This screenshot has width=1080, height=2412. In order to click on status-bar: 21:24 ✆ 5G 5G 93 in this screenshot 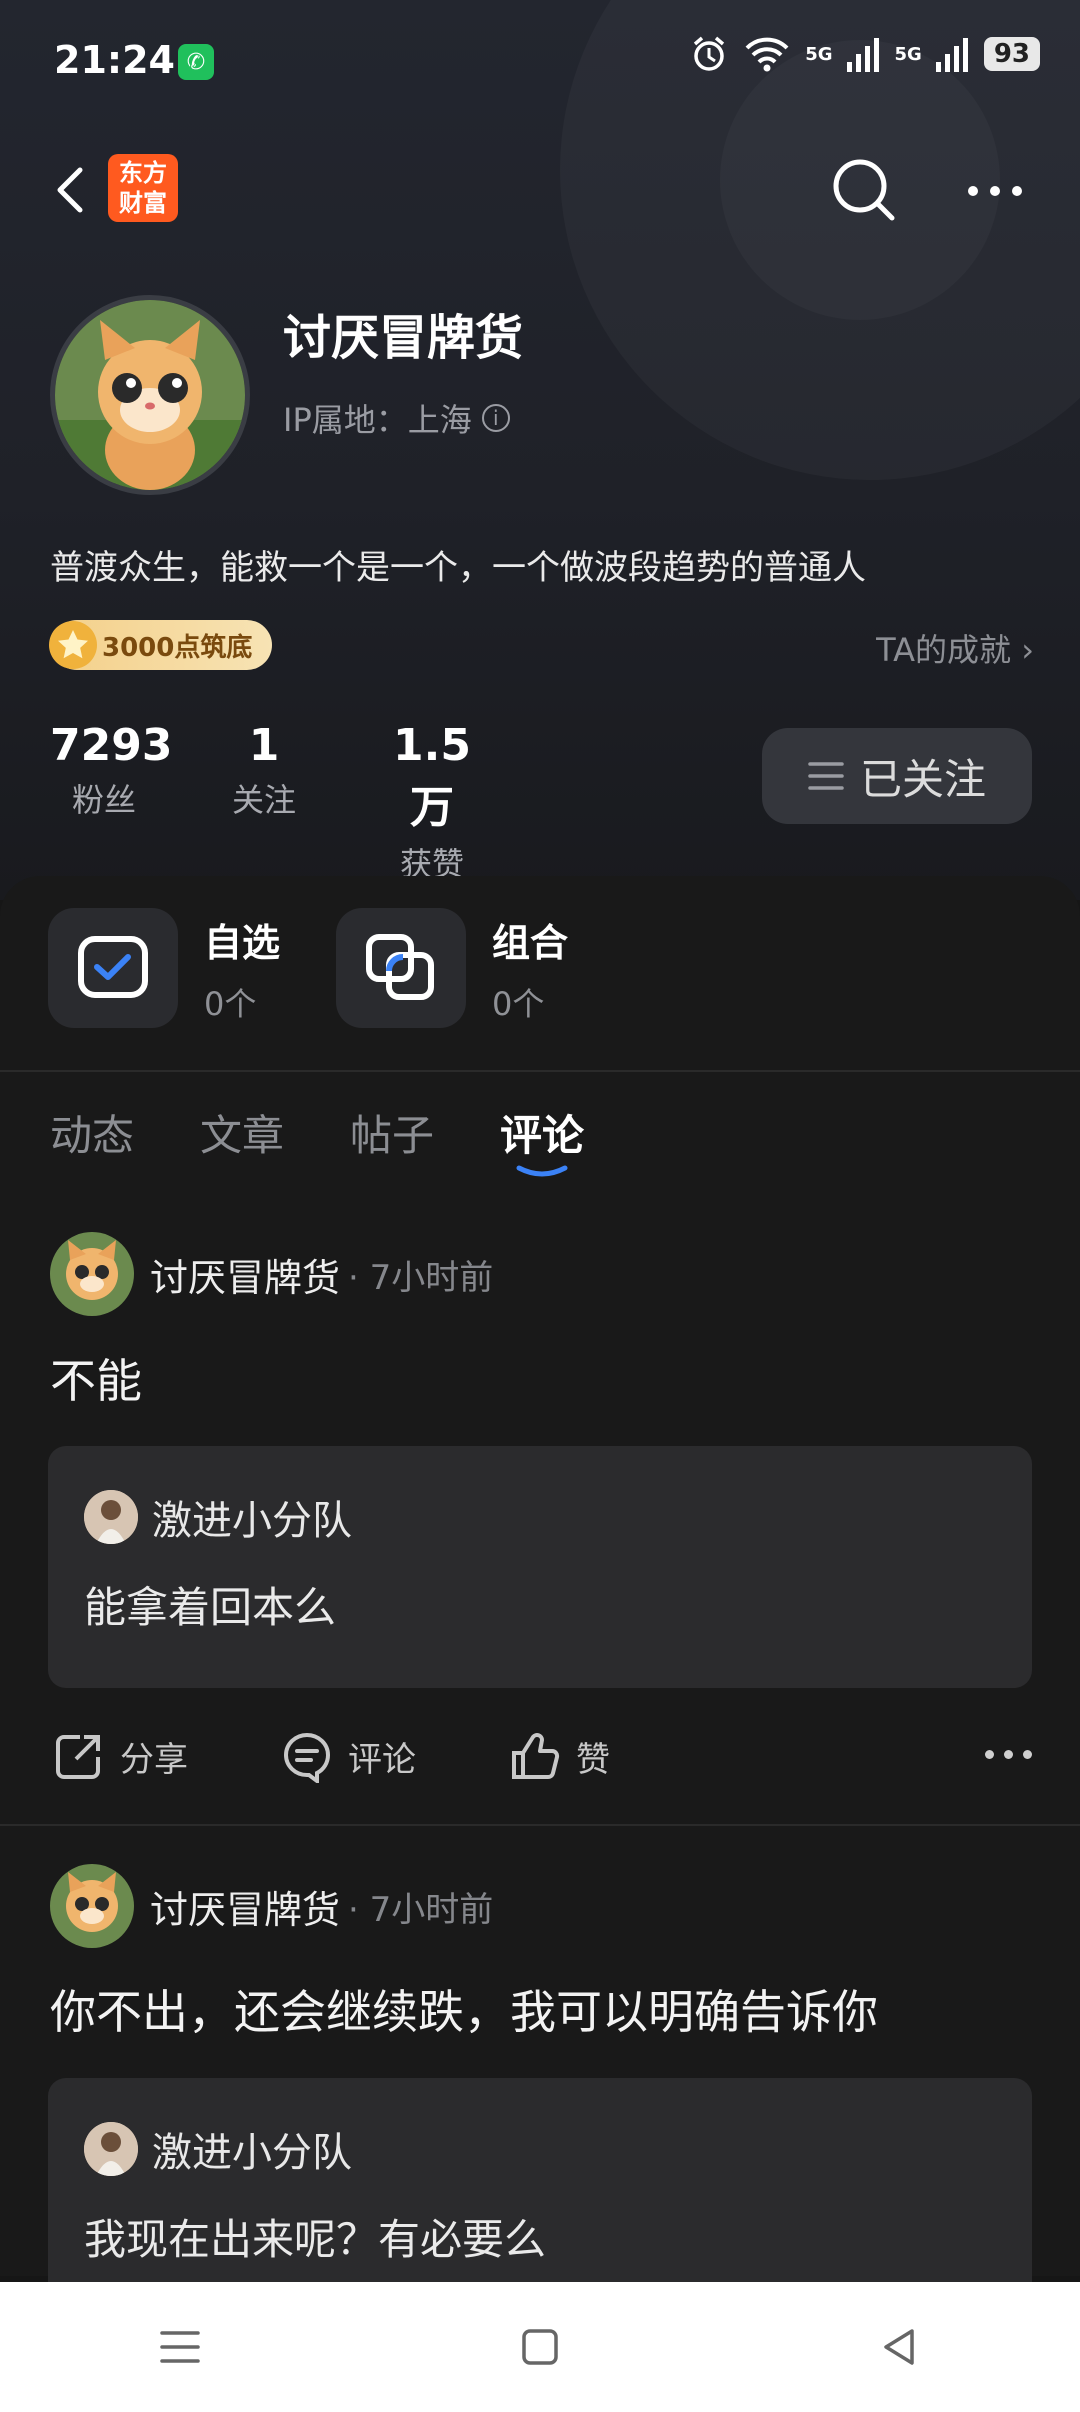, I will do `click(540, 60)`.